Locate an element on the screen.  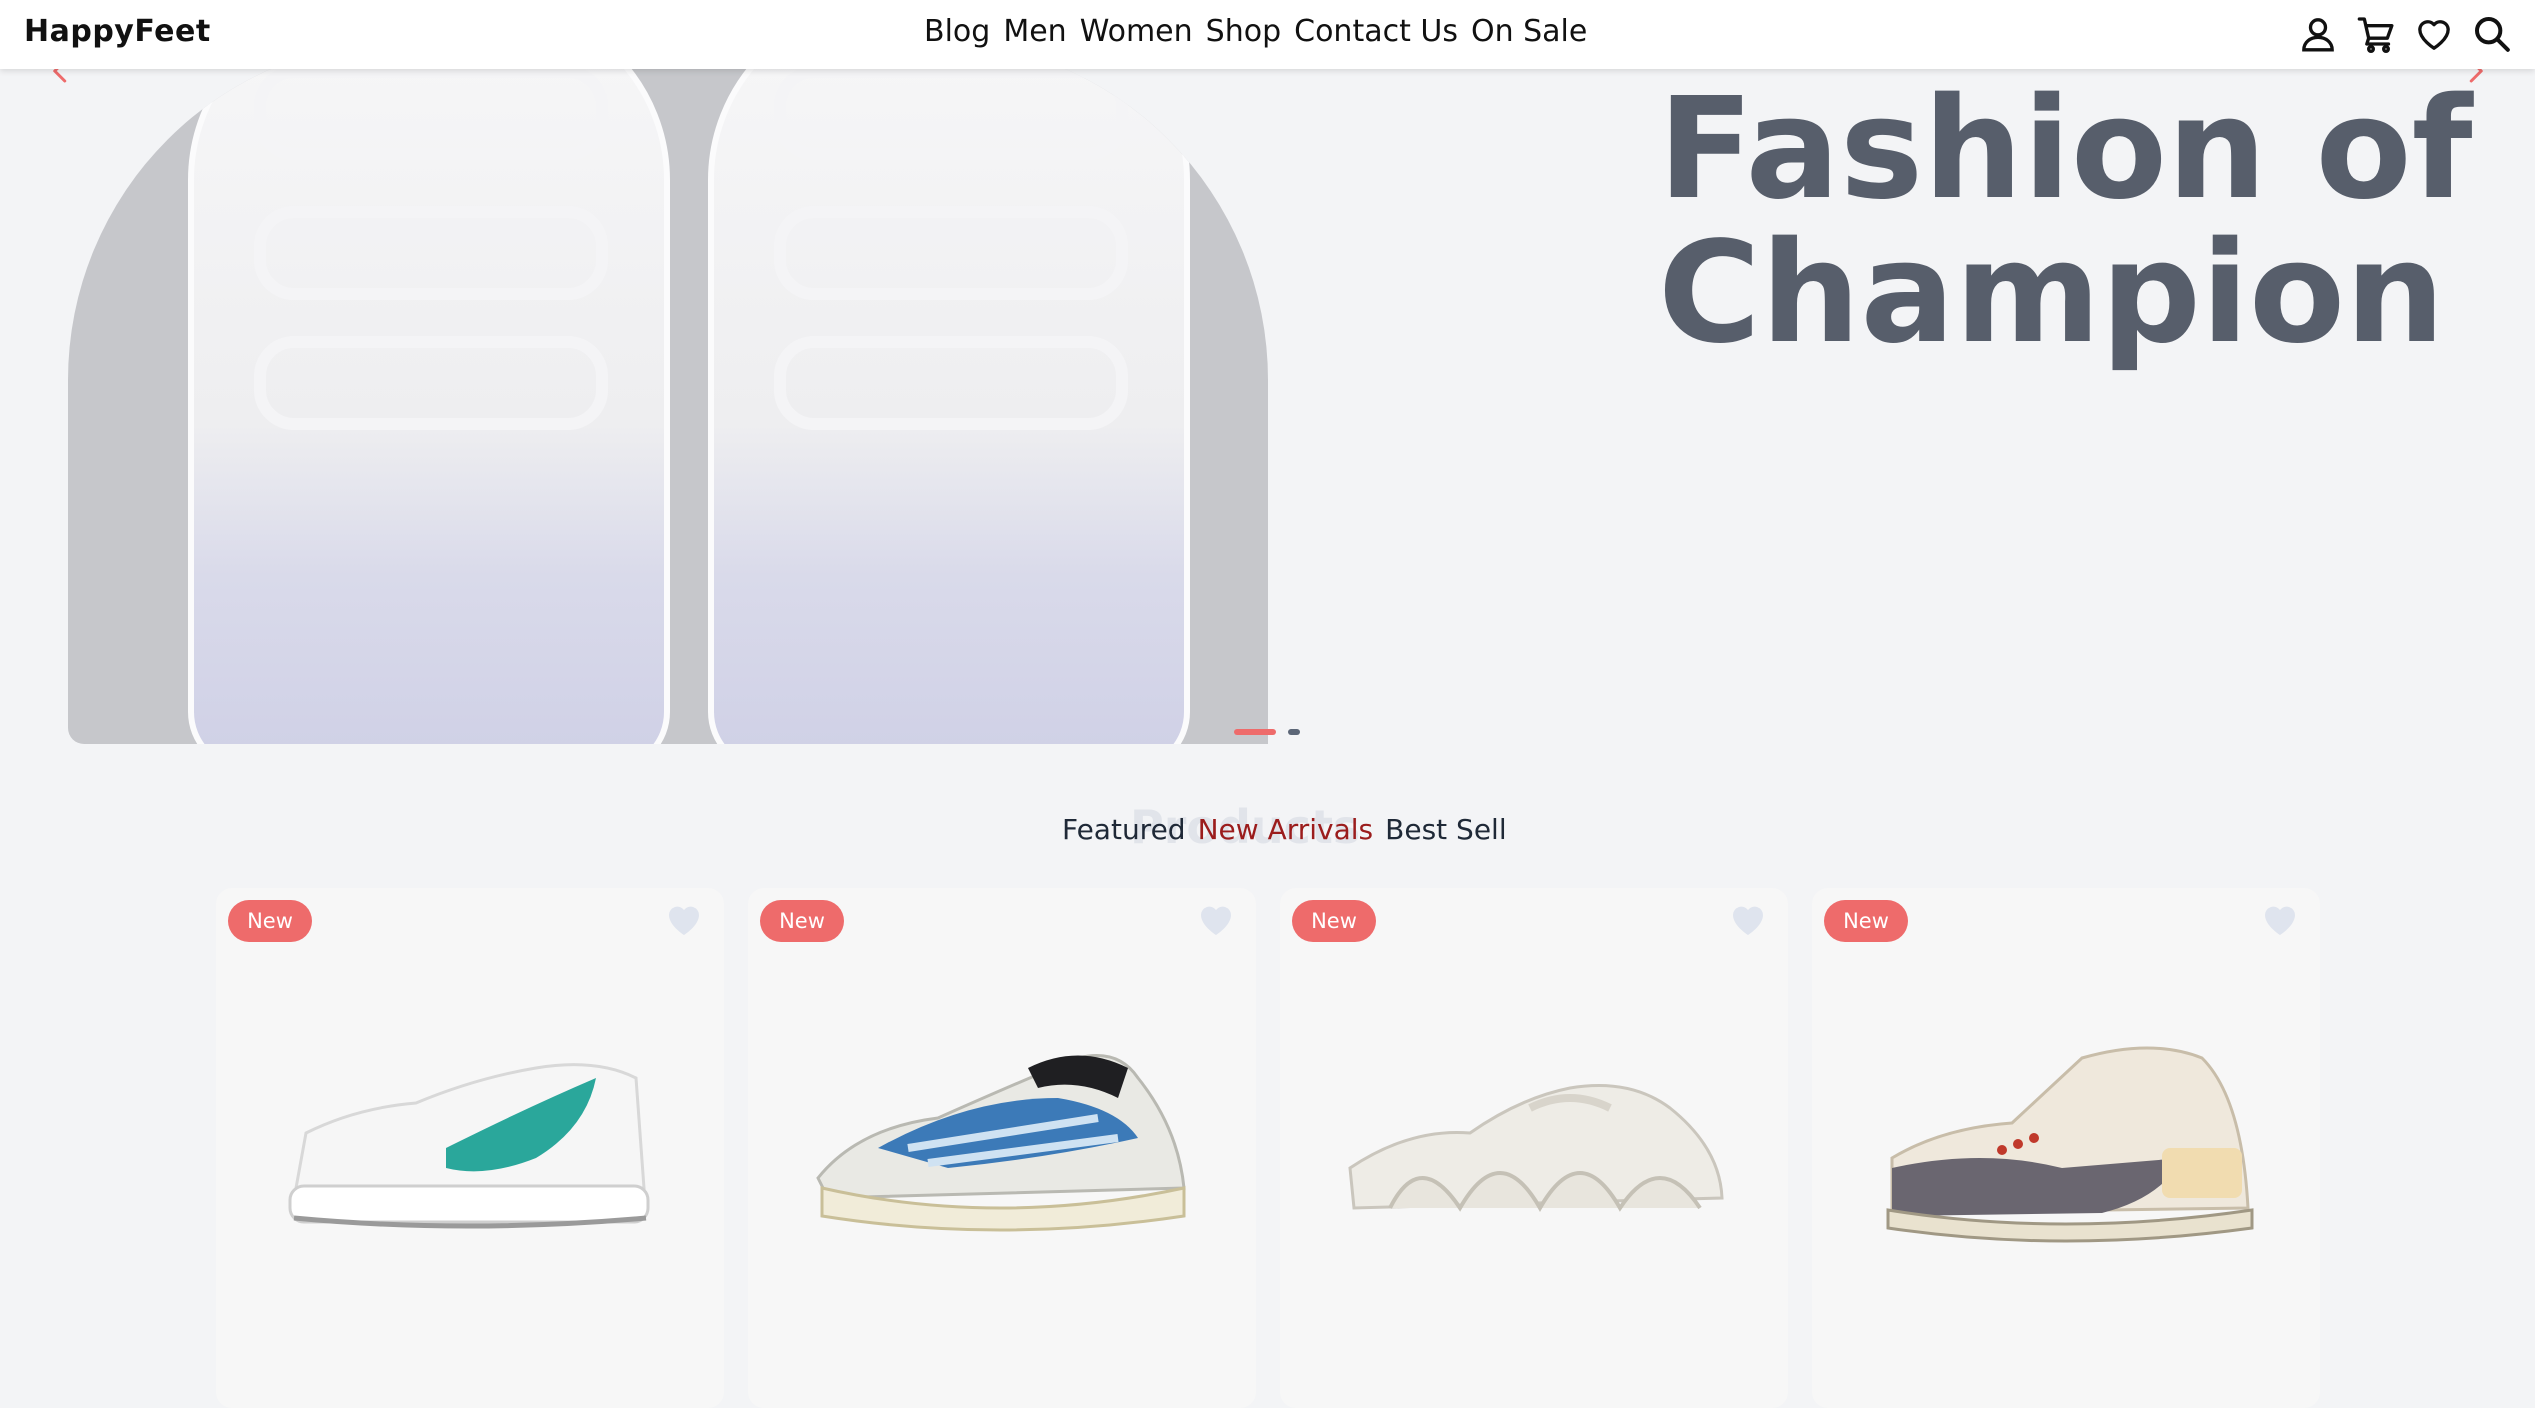
hero-headline: Fashion of Champion is located at coordinates (2068, 222).